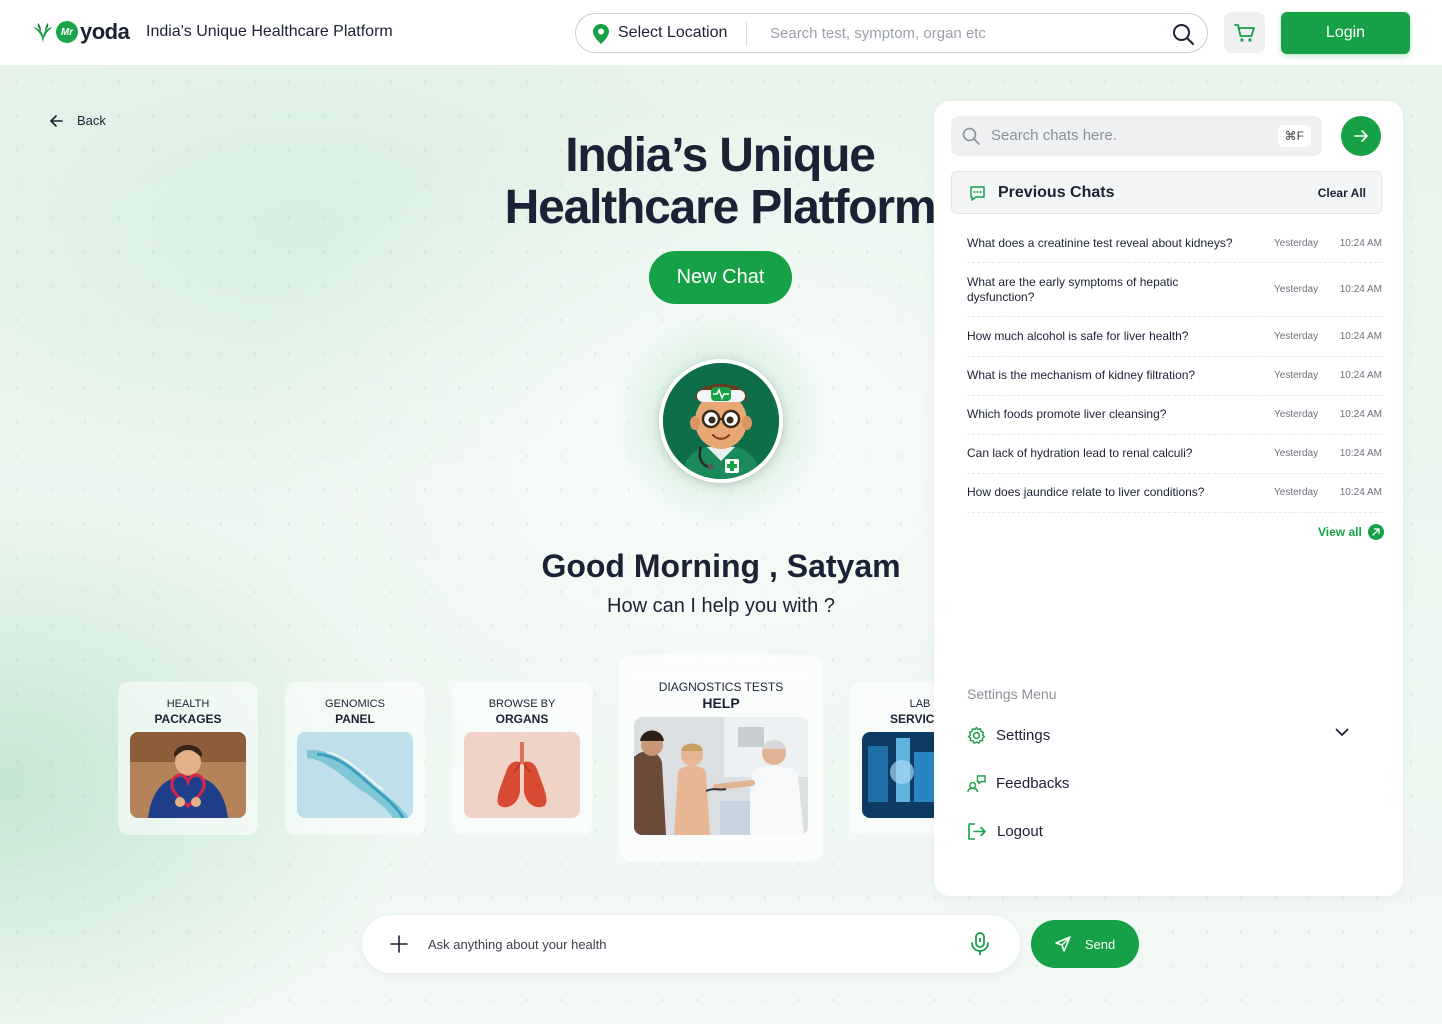  I want to click on card-label-top: BROWSE BY, so click(522, 704).